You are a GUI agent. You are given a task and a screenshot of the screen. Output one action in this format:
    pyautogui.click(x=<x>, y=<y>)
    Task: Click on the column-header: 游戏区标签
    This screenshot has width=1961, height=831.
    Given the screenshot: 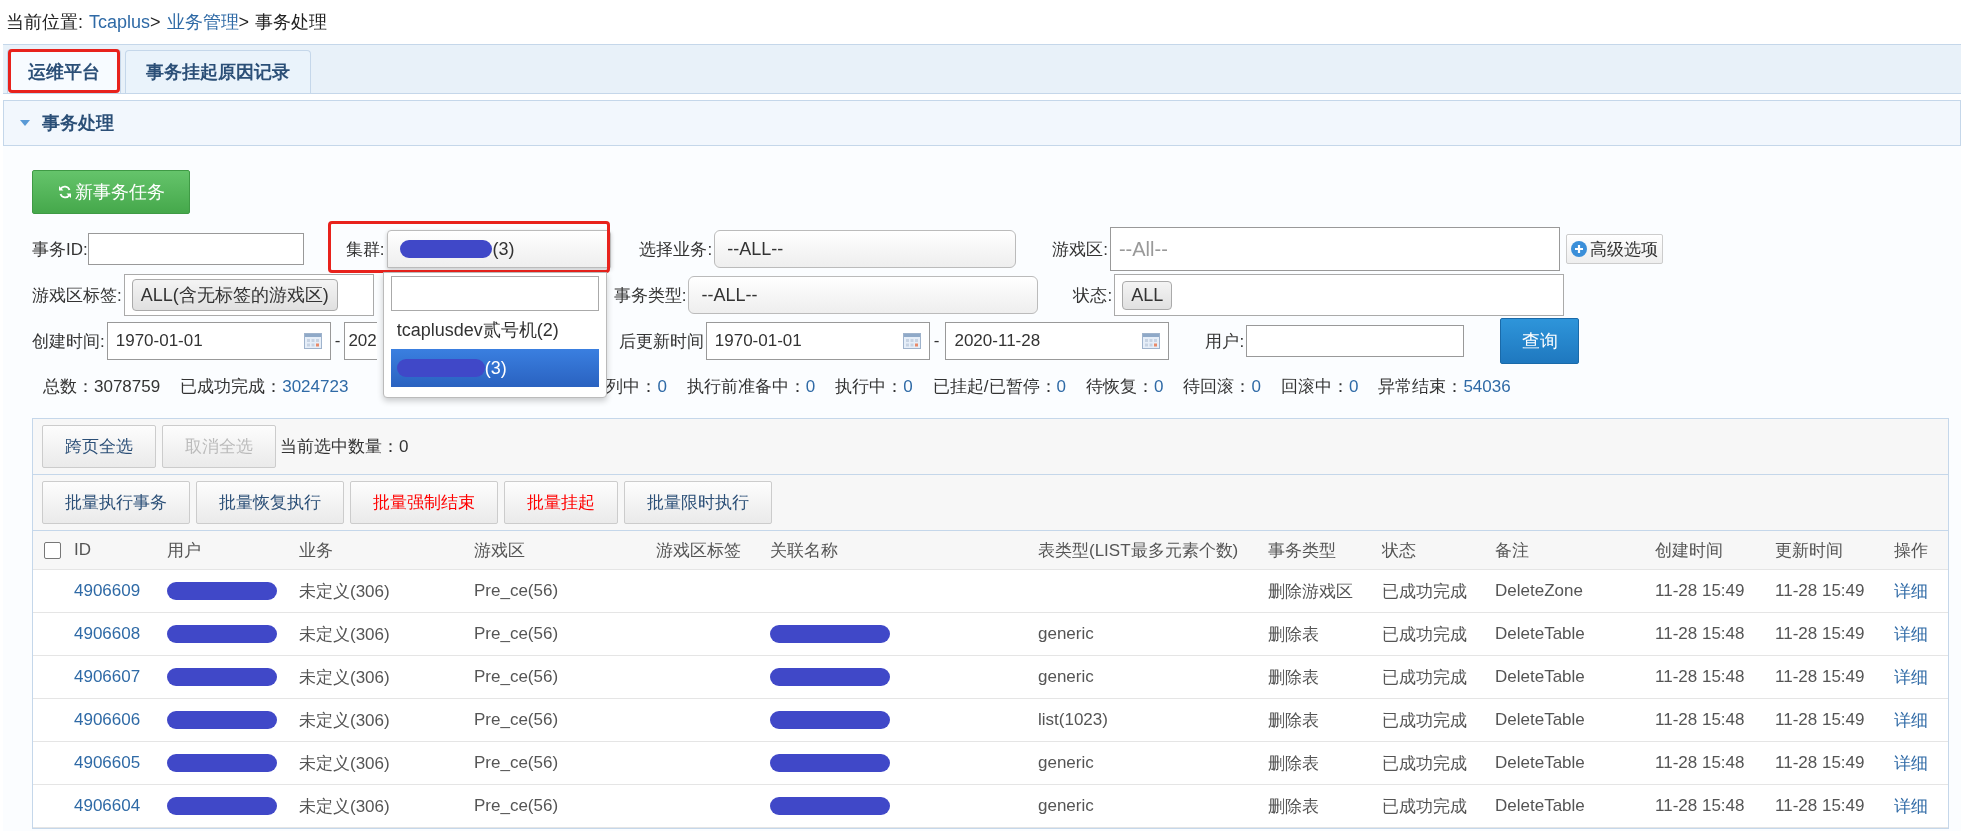 What is the action you would take?
    pyautogui.click(x=698, y=550)
    